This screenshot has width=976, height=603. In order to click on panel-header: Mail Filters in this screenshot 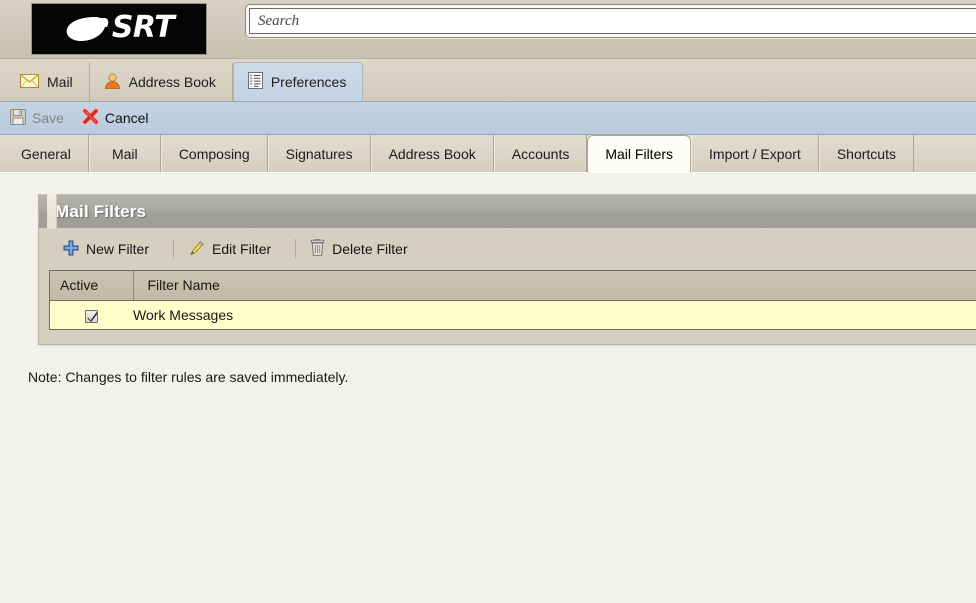, I will do `click(507, 211)`.